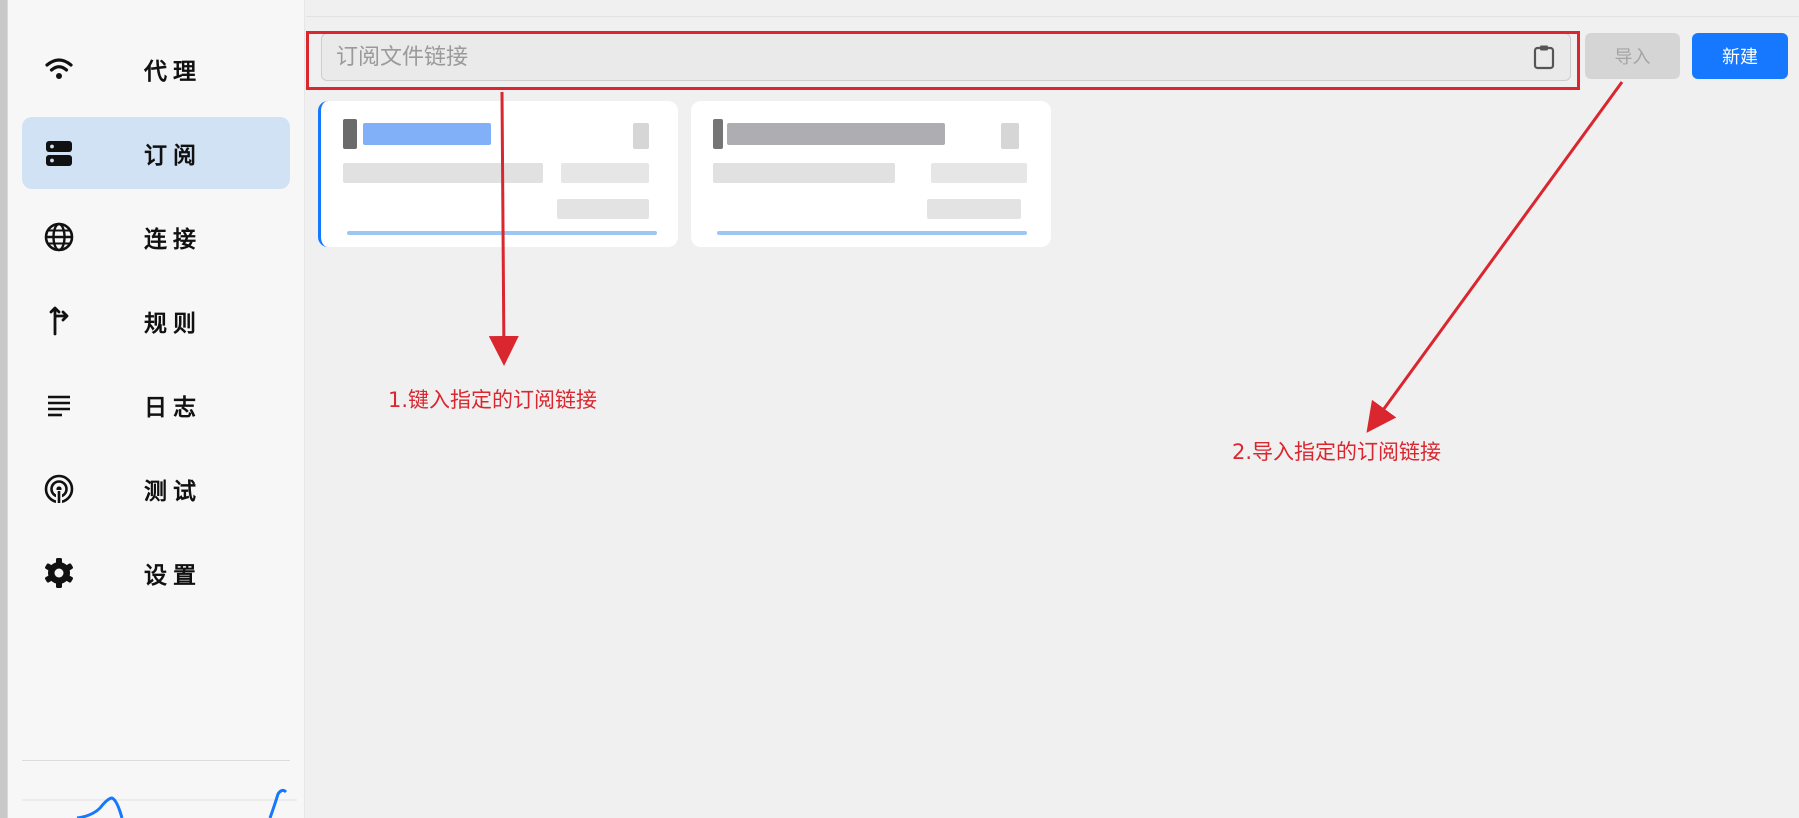  What do you see at coordinates (59, 153) in the screenshot?
I see `server-icon` at bounding box center [59, 153].